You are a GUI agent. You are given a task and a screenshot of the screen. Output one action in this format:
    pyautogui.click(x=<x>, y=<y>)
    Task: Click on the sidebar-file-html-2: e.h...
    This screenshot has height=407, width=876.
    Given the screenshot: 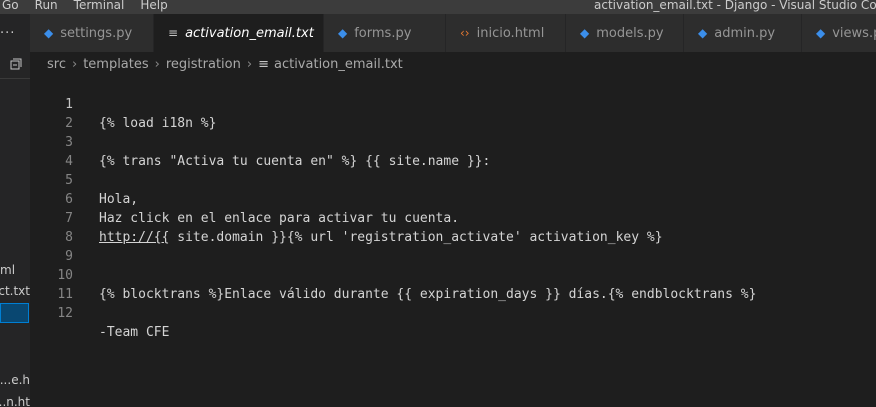 What is the action you would take?
    pyautogui.click(x=15, y=380)
    